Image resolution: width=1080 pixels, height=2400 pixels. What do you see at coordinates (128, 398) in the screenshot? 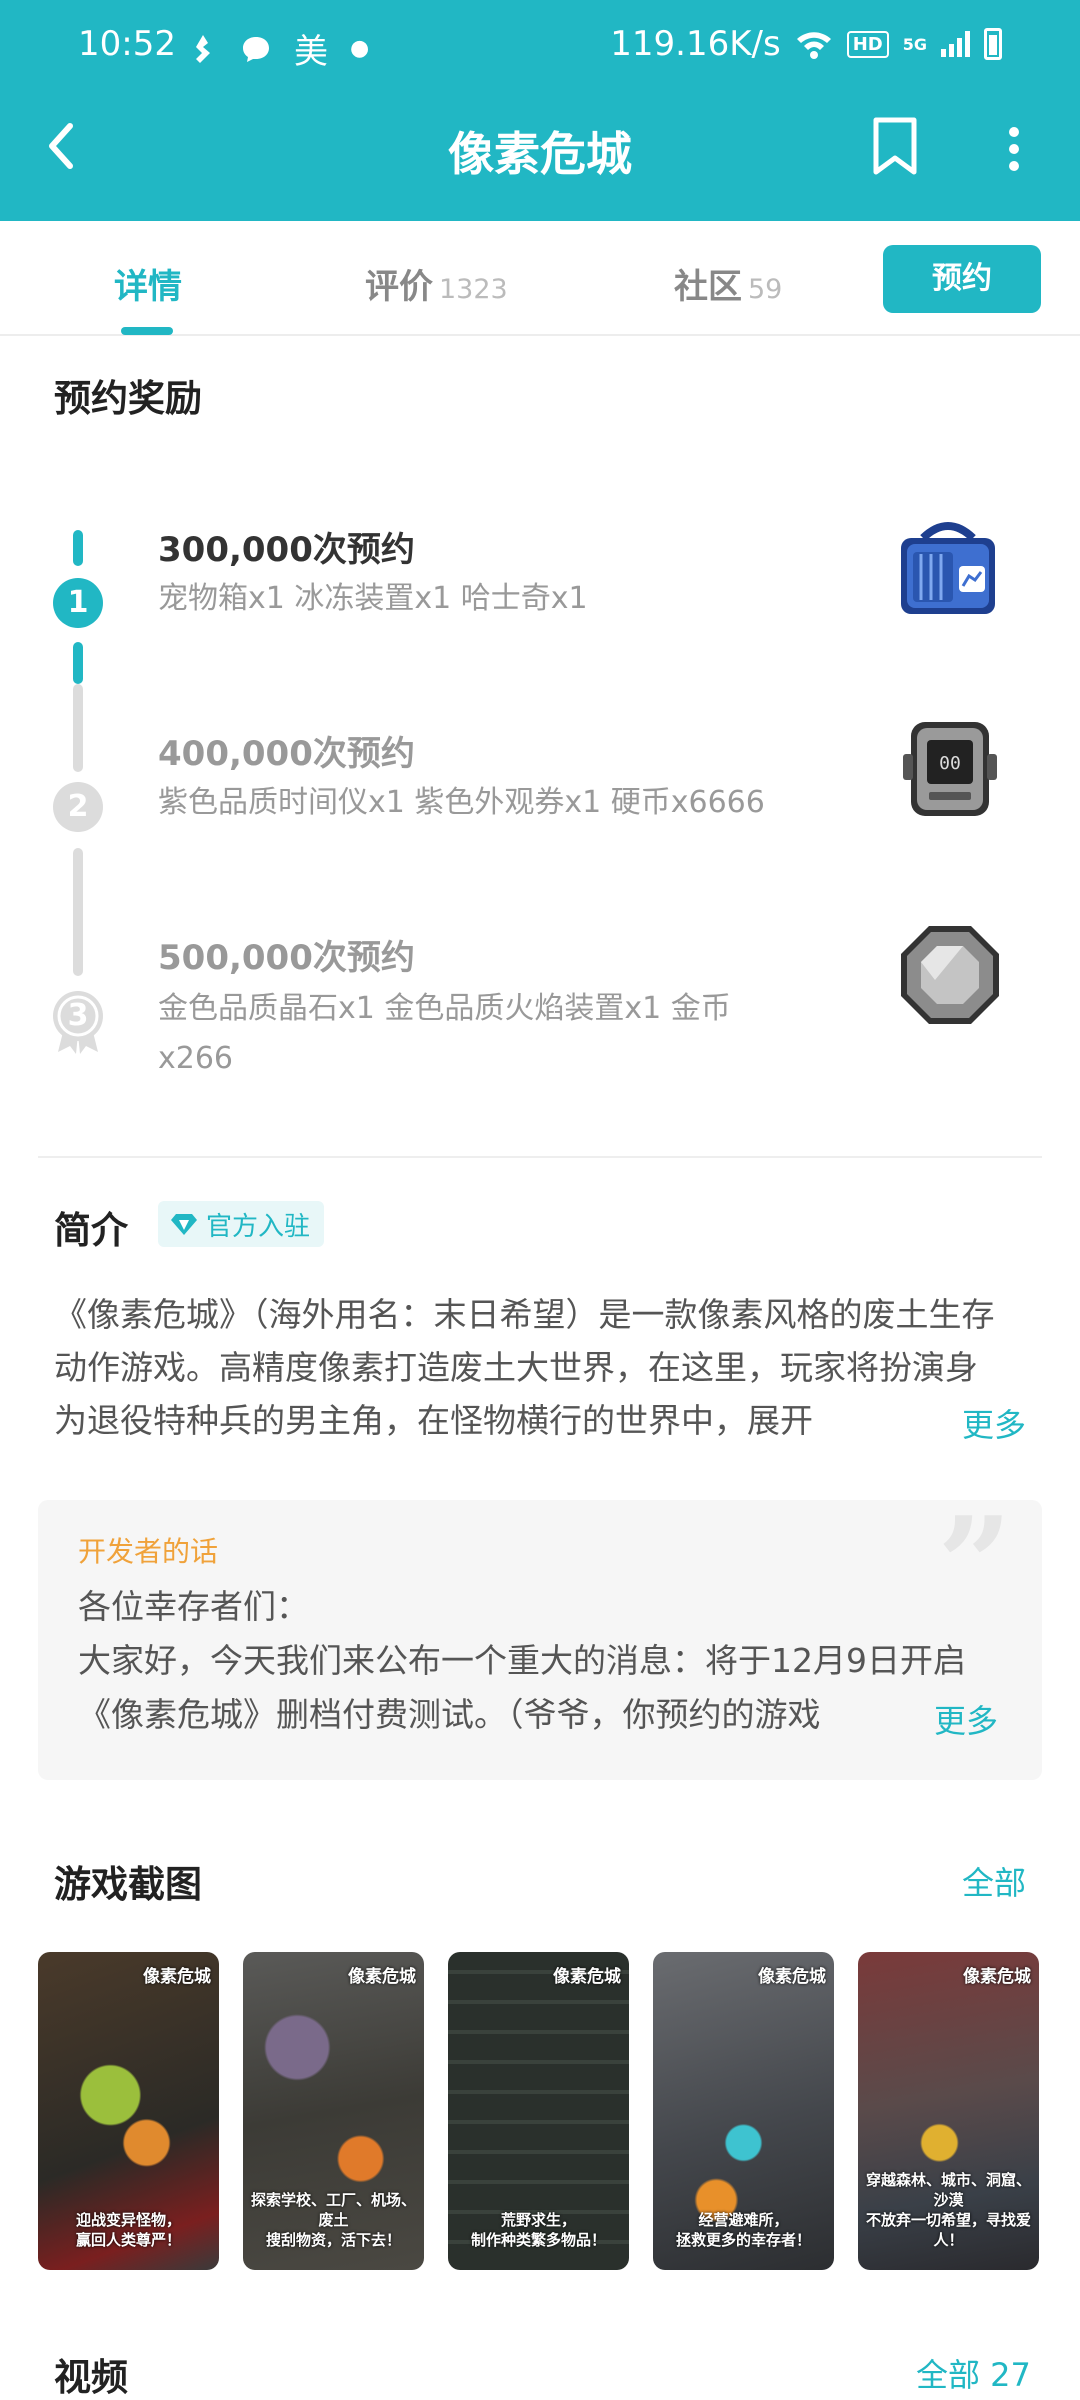
I see `rewards-heading: 预约奖励` at bounding box center [128, 398].